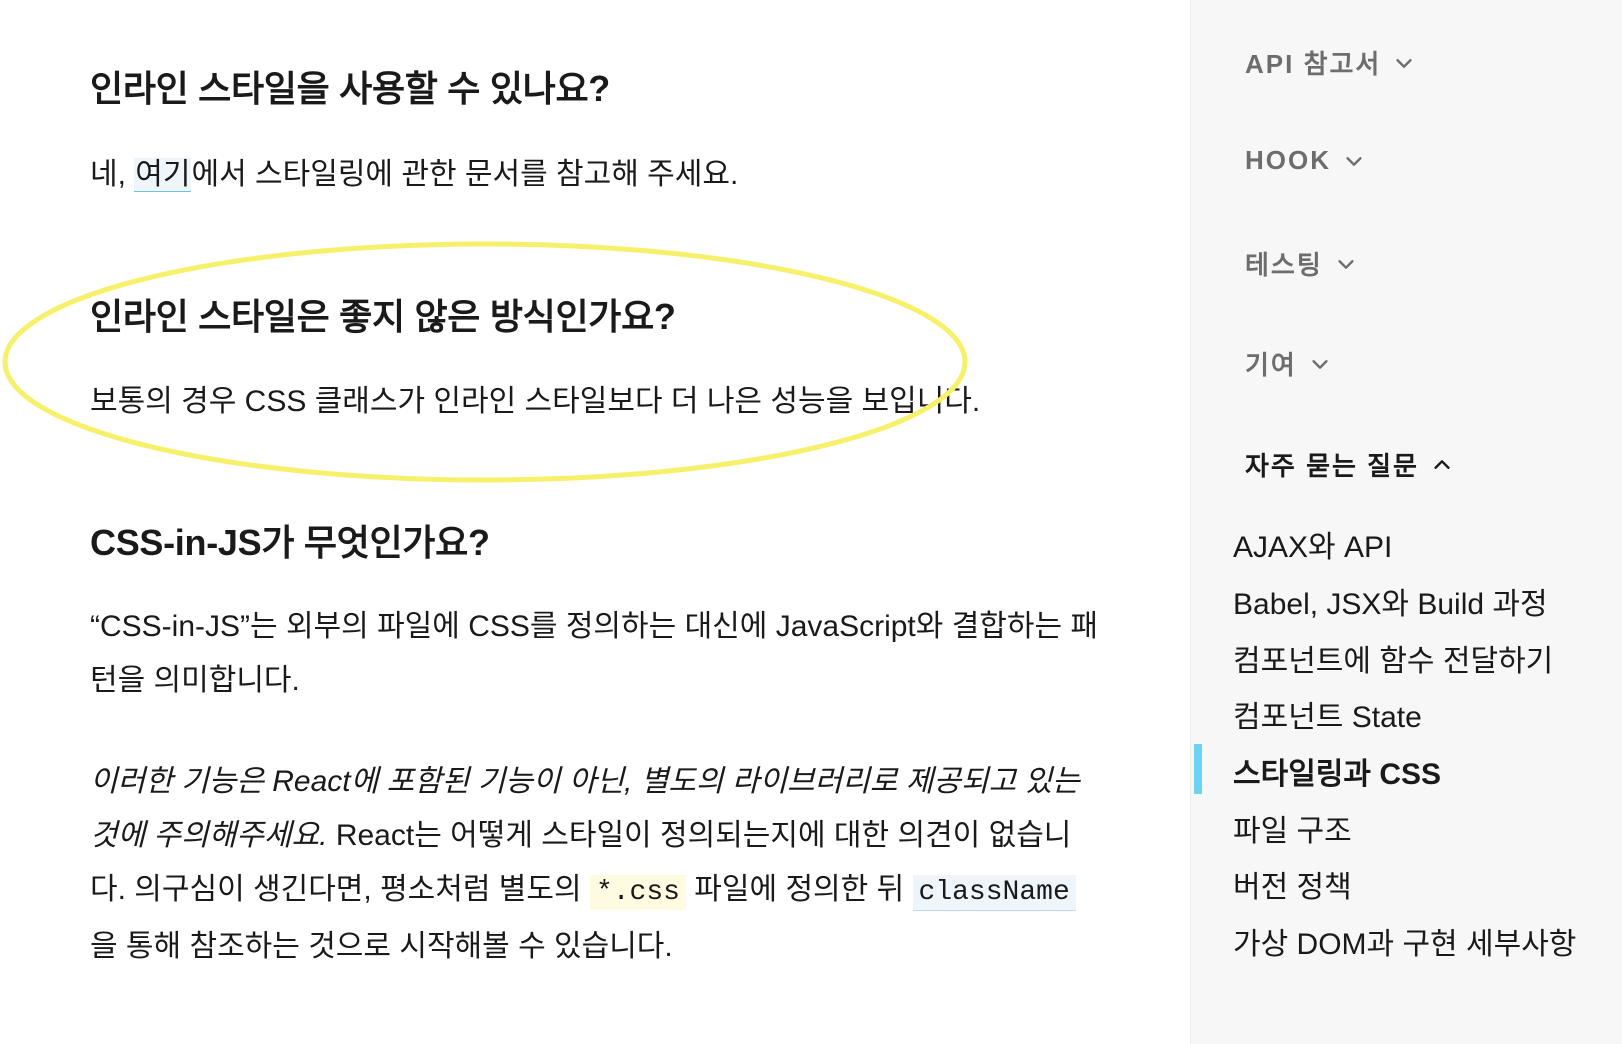 The image size is (1622, 1044). What do you see at coordinates (1292, 884) in the screenshot?
I see `sidebar-item-versioning-policy: 버전 정책` at bounding box center [1292, 884].